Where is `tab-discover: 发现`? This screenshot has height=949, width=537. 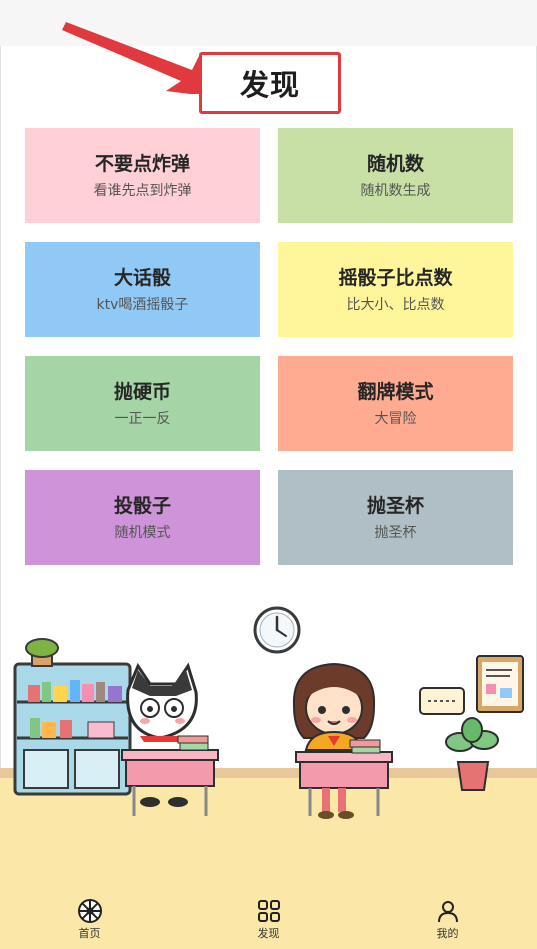 tab-discover: 发现 is located at coordinates (268, 918).